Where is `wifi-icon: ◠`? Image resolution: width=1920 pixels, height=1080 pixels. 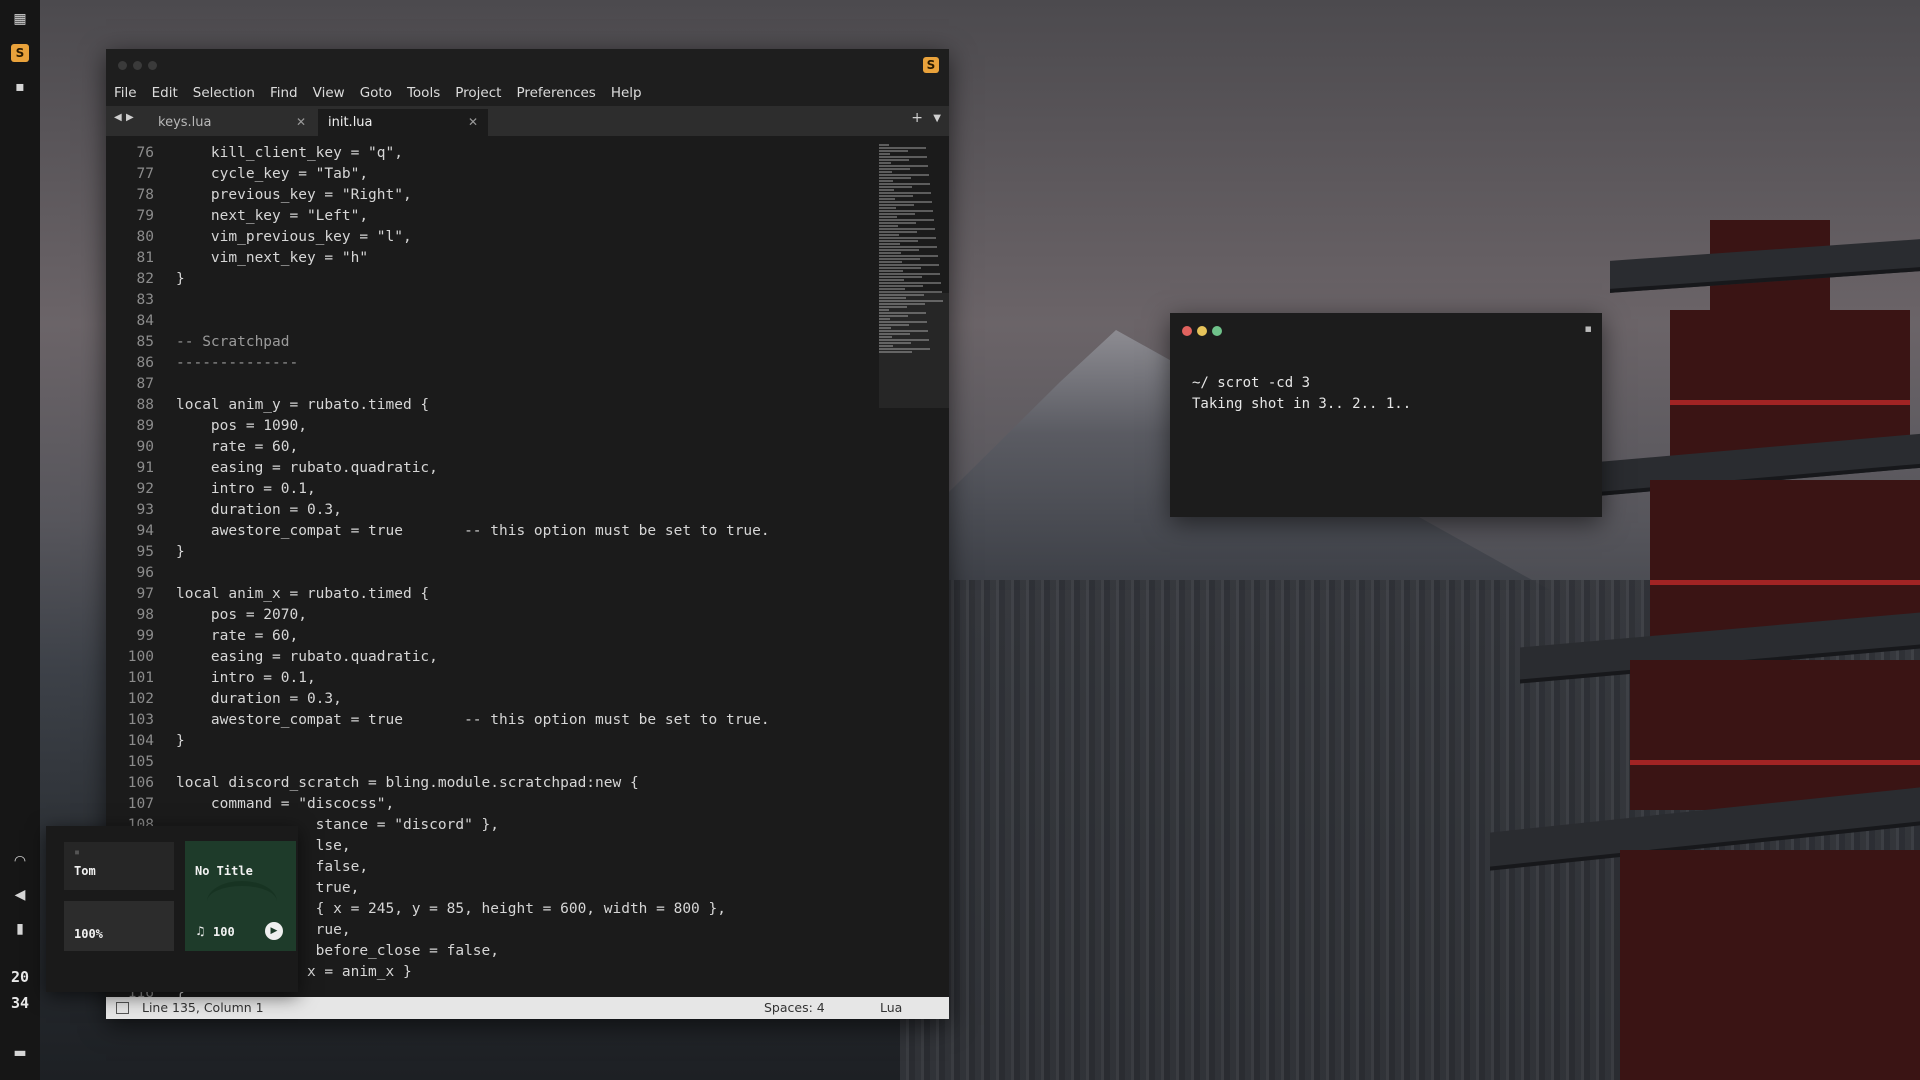
wifi-icon: ◠ is located at coordinates (20, 861).